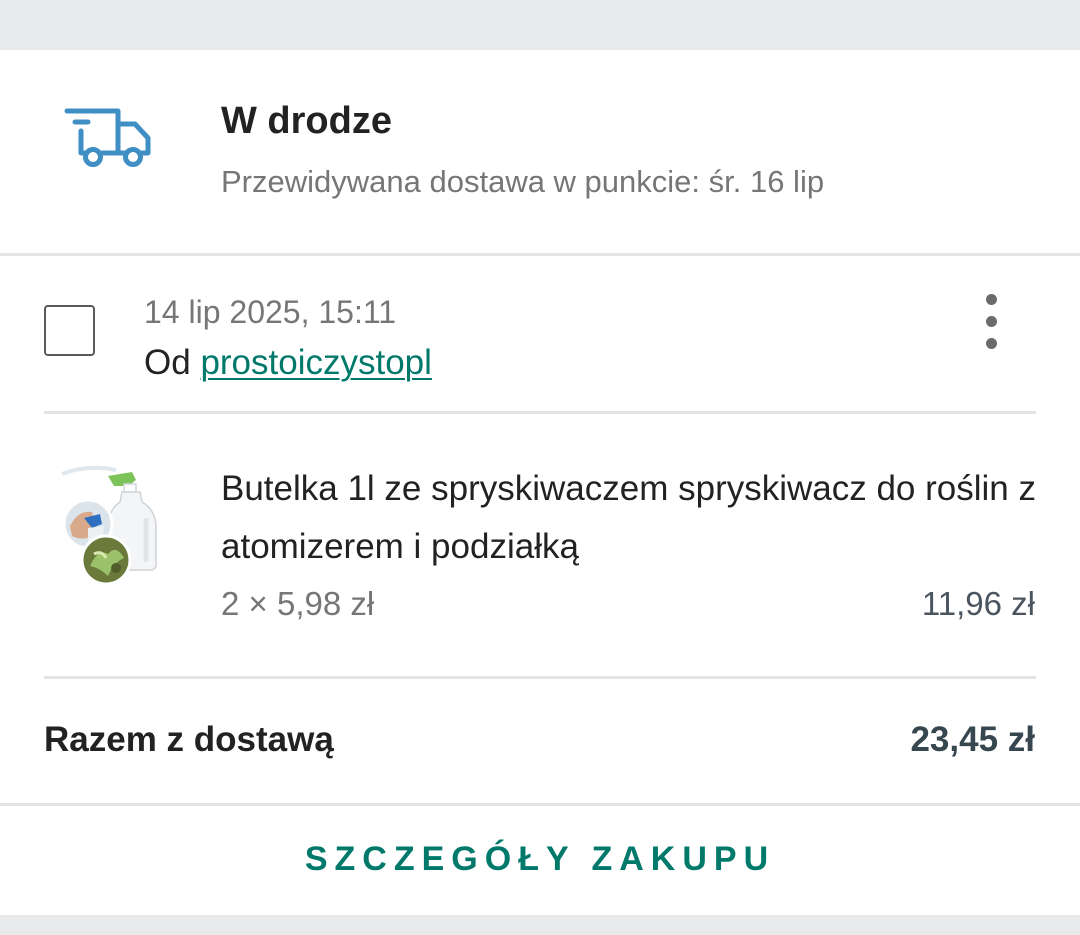 The image size is (1080, 935). I want to click on seller-line: Od prostoiczystopl, so click(288, 363).